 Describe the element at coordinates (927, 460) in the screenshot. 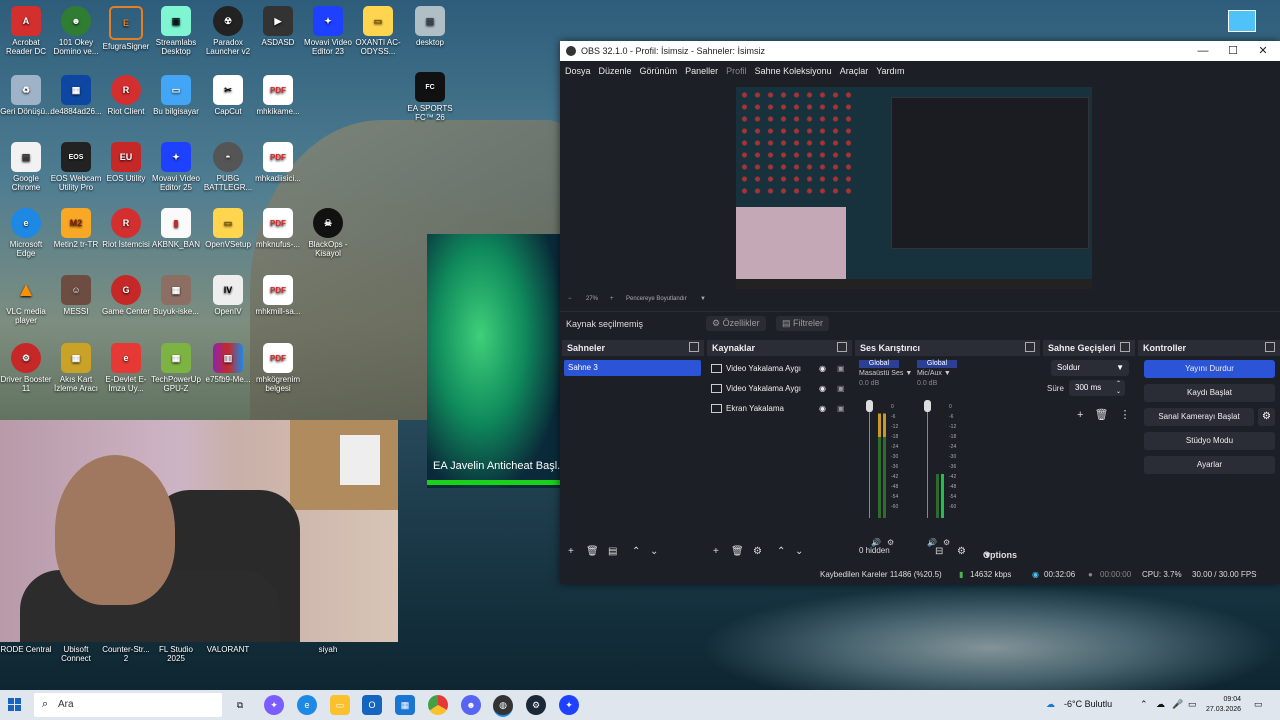

I see `volume-slider` at that location.